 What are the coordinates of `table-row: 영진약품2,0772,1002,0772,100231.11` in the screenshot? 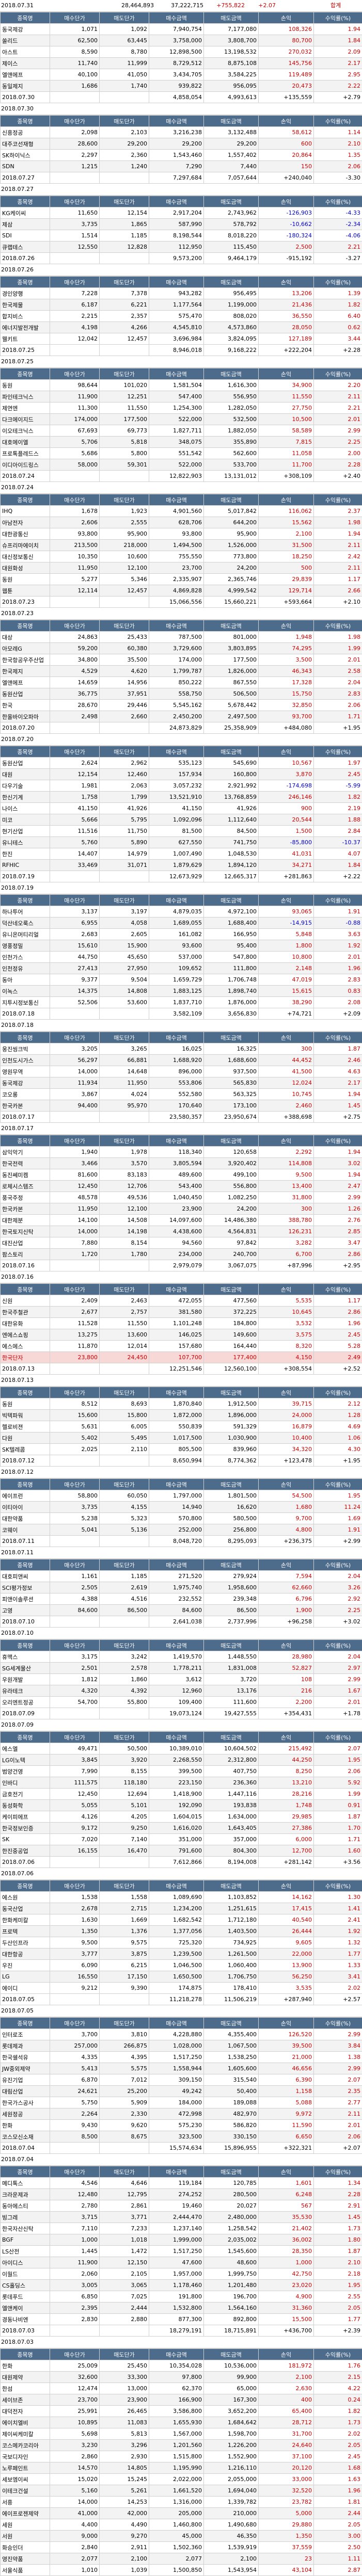 It's located at (182, 2559).